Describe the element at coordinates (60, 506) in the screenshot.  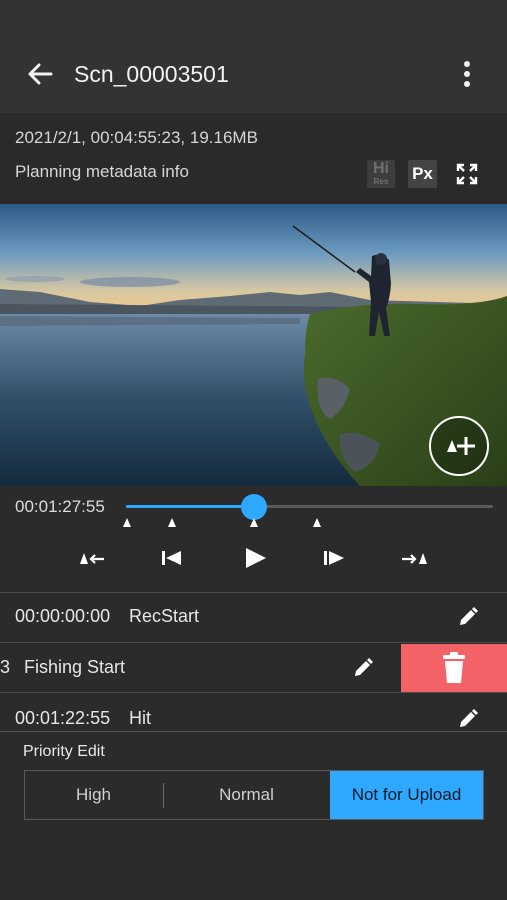
I see `current-timecode: 00:01:27:55` at that location.